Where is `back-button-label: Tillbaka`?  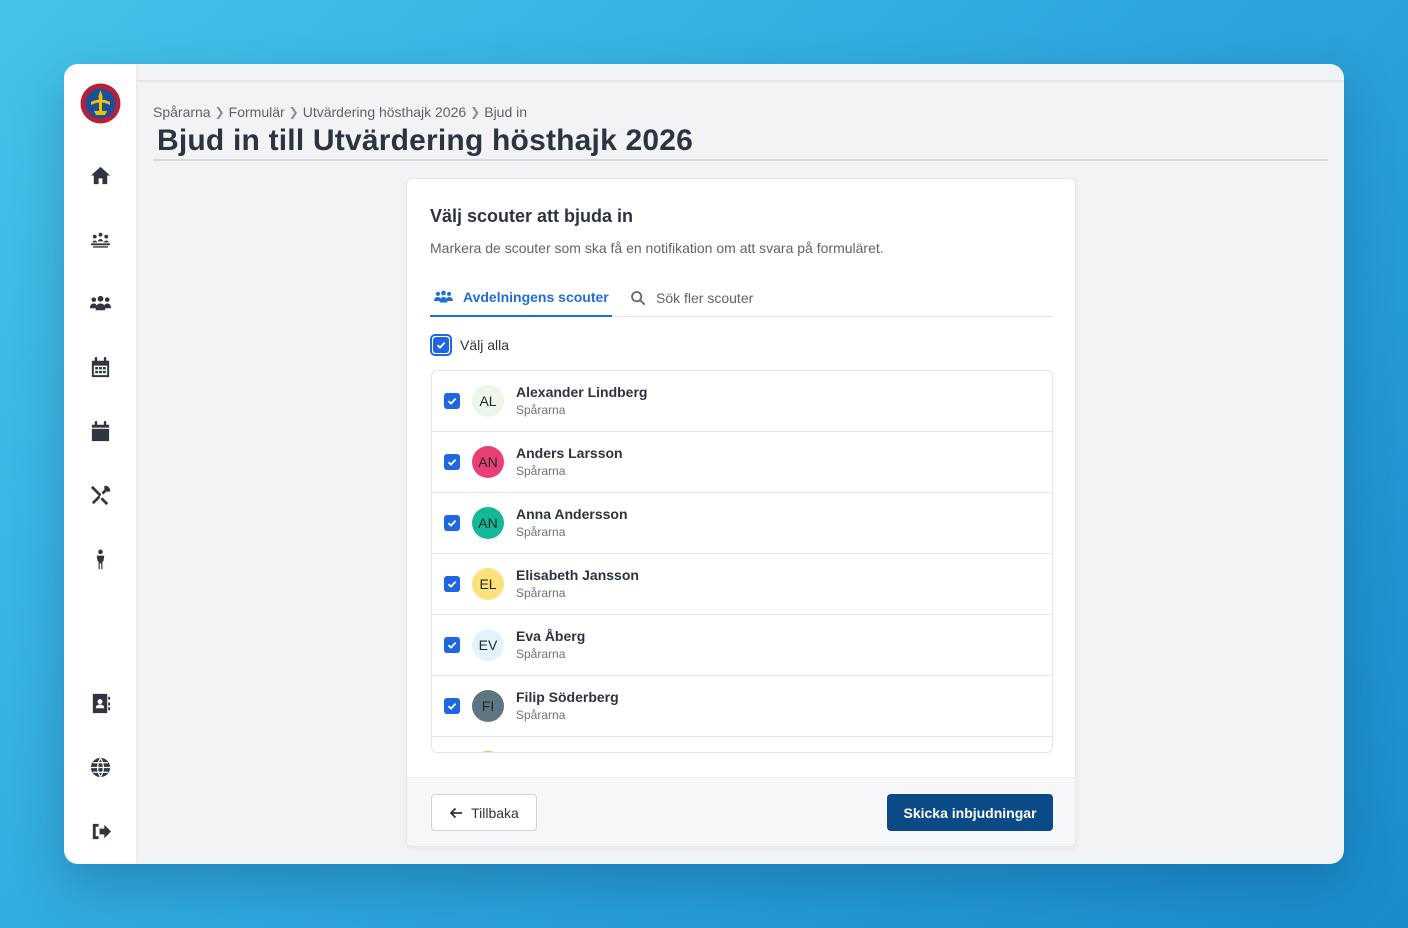
back-button-label: Tillbaka is located at coordinates (495, 812).